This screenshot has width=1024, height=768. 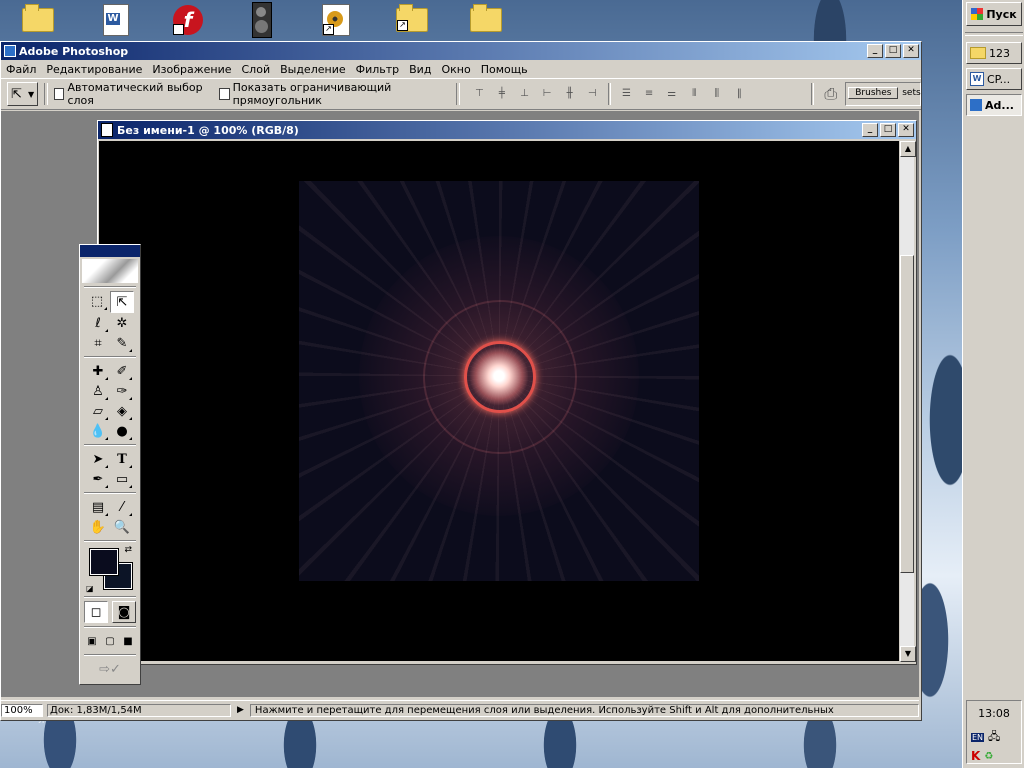 What do you see at coordinates (122, 411) in the screenshot?
I see `paint-bucket-icon: ◈` at bounding box center [122, 411].